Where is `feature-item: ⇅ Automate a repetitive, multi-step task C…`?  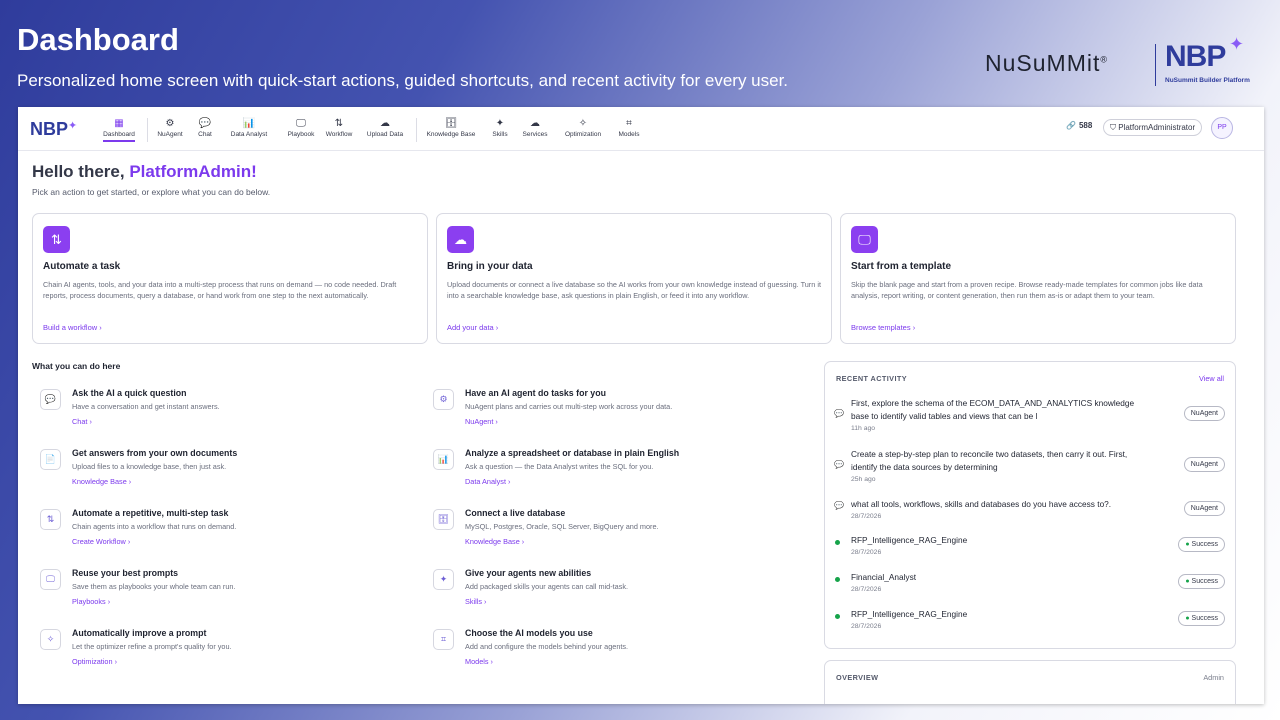 feature-item: ⇅ Automate a repetitive, multi-step task C… is located at coordinates (224, 529).